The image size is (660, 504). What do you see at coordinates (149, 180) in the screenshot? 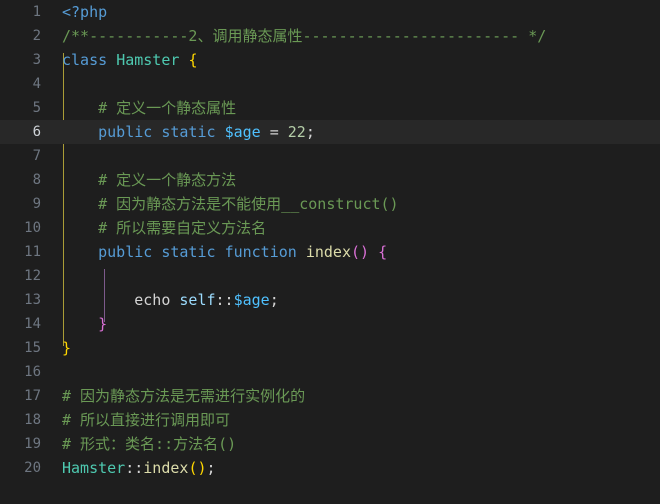
I see `code-token: # 定义一个静态方法` at bounding box center [149, 180].